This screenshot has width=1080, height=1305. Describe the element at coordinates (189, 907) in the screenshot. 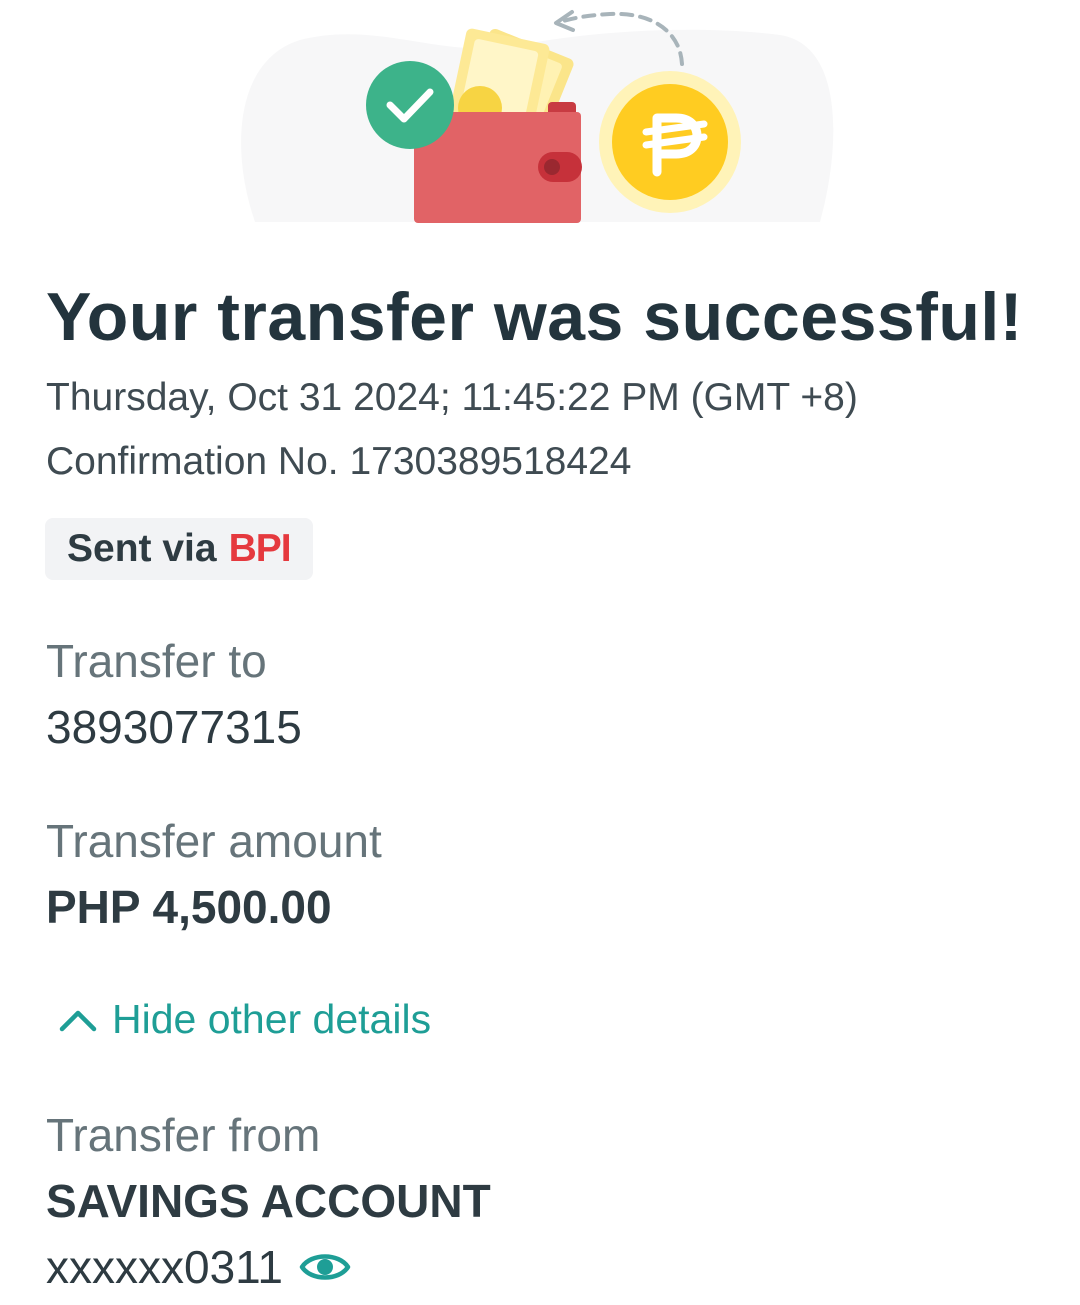

I see `transfer-amount-value: PHP 4,500.00` at that location.